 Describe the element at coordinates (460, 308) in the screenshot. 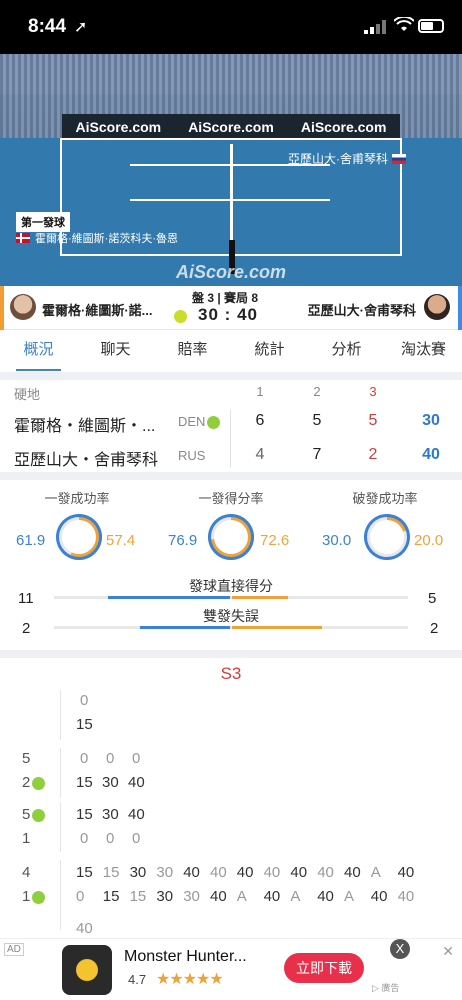

I see `right-accent` at that location.